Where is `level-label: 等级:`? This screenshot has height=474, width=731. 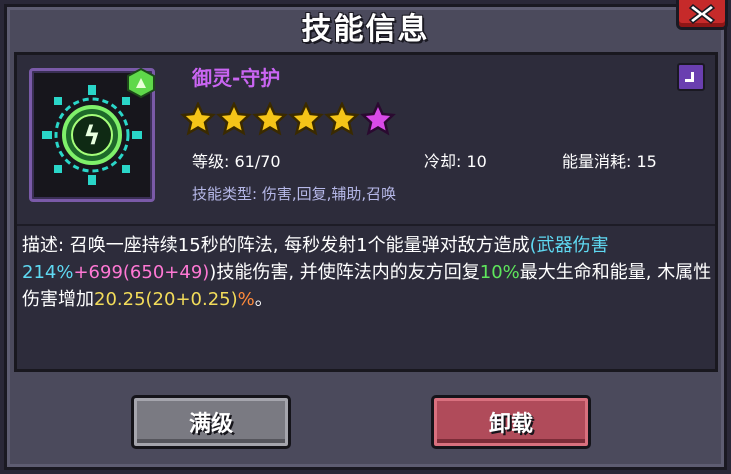
level-label: 等级: is located at coordinates (211, 161).